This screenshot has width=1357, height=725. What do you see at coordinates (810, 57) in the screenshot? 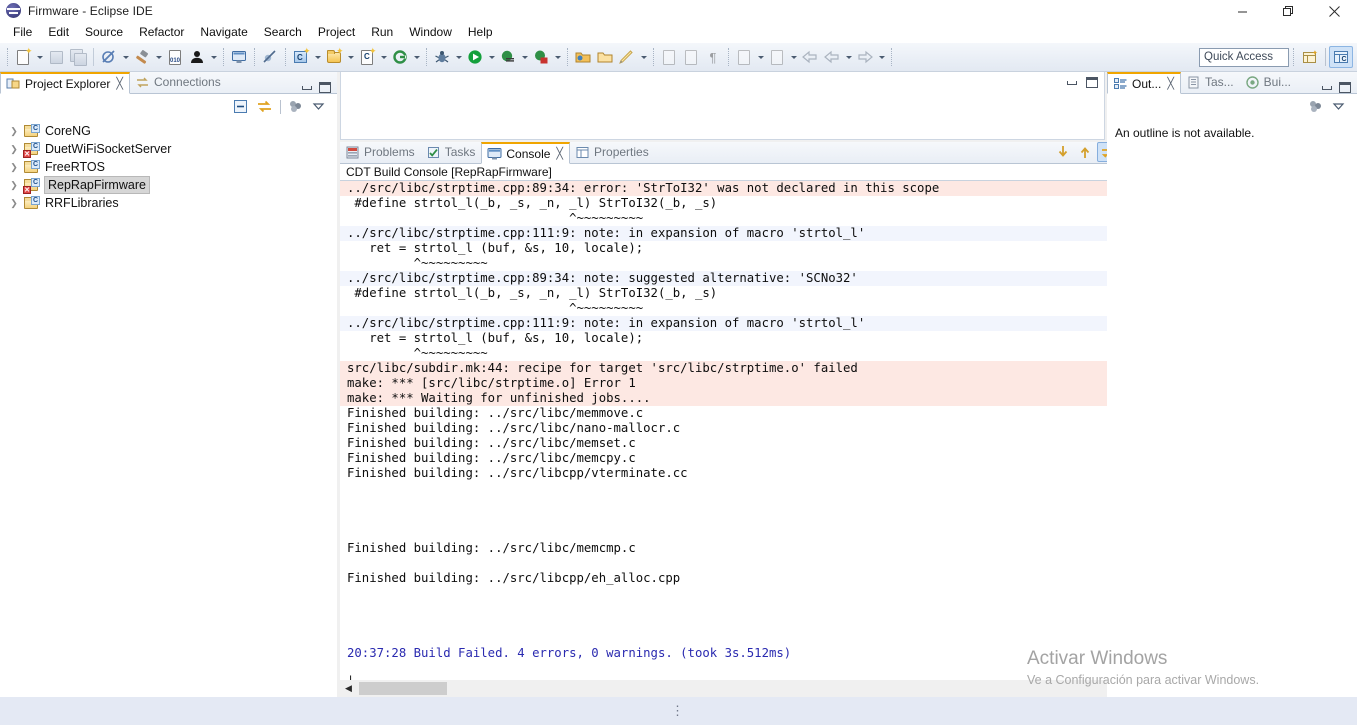
I see `back-icon` at bounding box center [810, 57].